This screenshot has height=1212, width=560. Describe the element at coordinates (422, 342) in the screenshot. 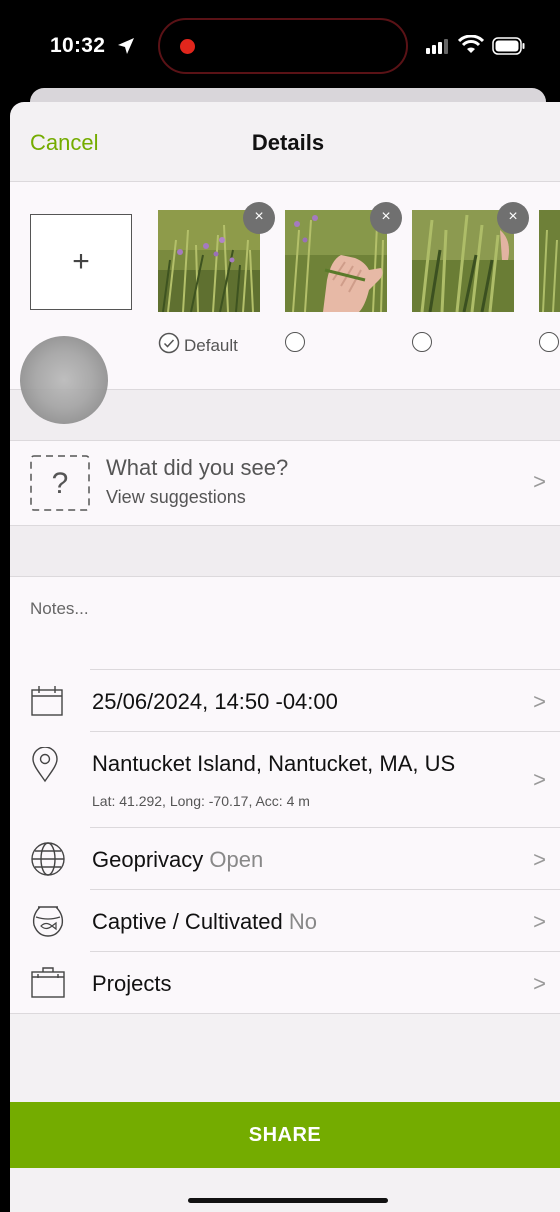

I see `set-default-photo-3-radio` at that location.